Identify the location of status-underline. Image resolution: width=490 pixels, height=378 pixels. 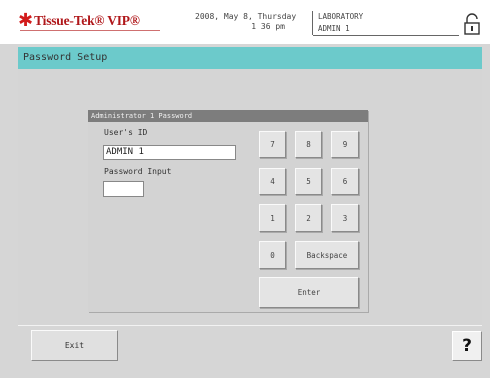
(386, 35).